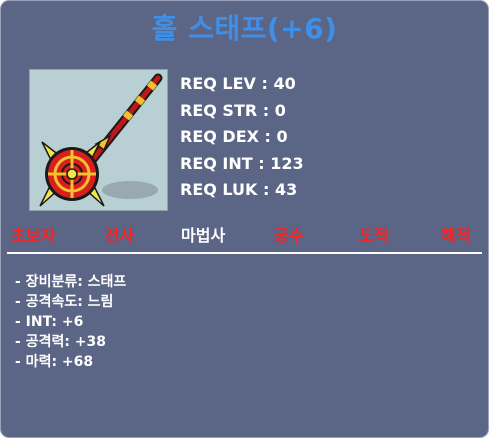 The image size is (489, 438). Describe the element at coordinates (242, 163) in the screenshot. I see `req-int: REQ INT : 123` at that location.